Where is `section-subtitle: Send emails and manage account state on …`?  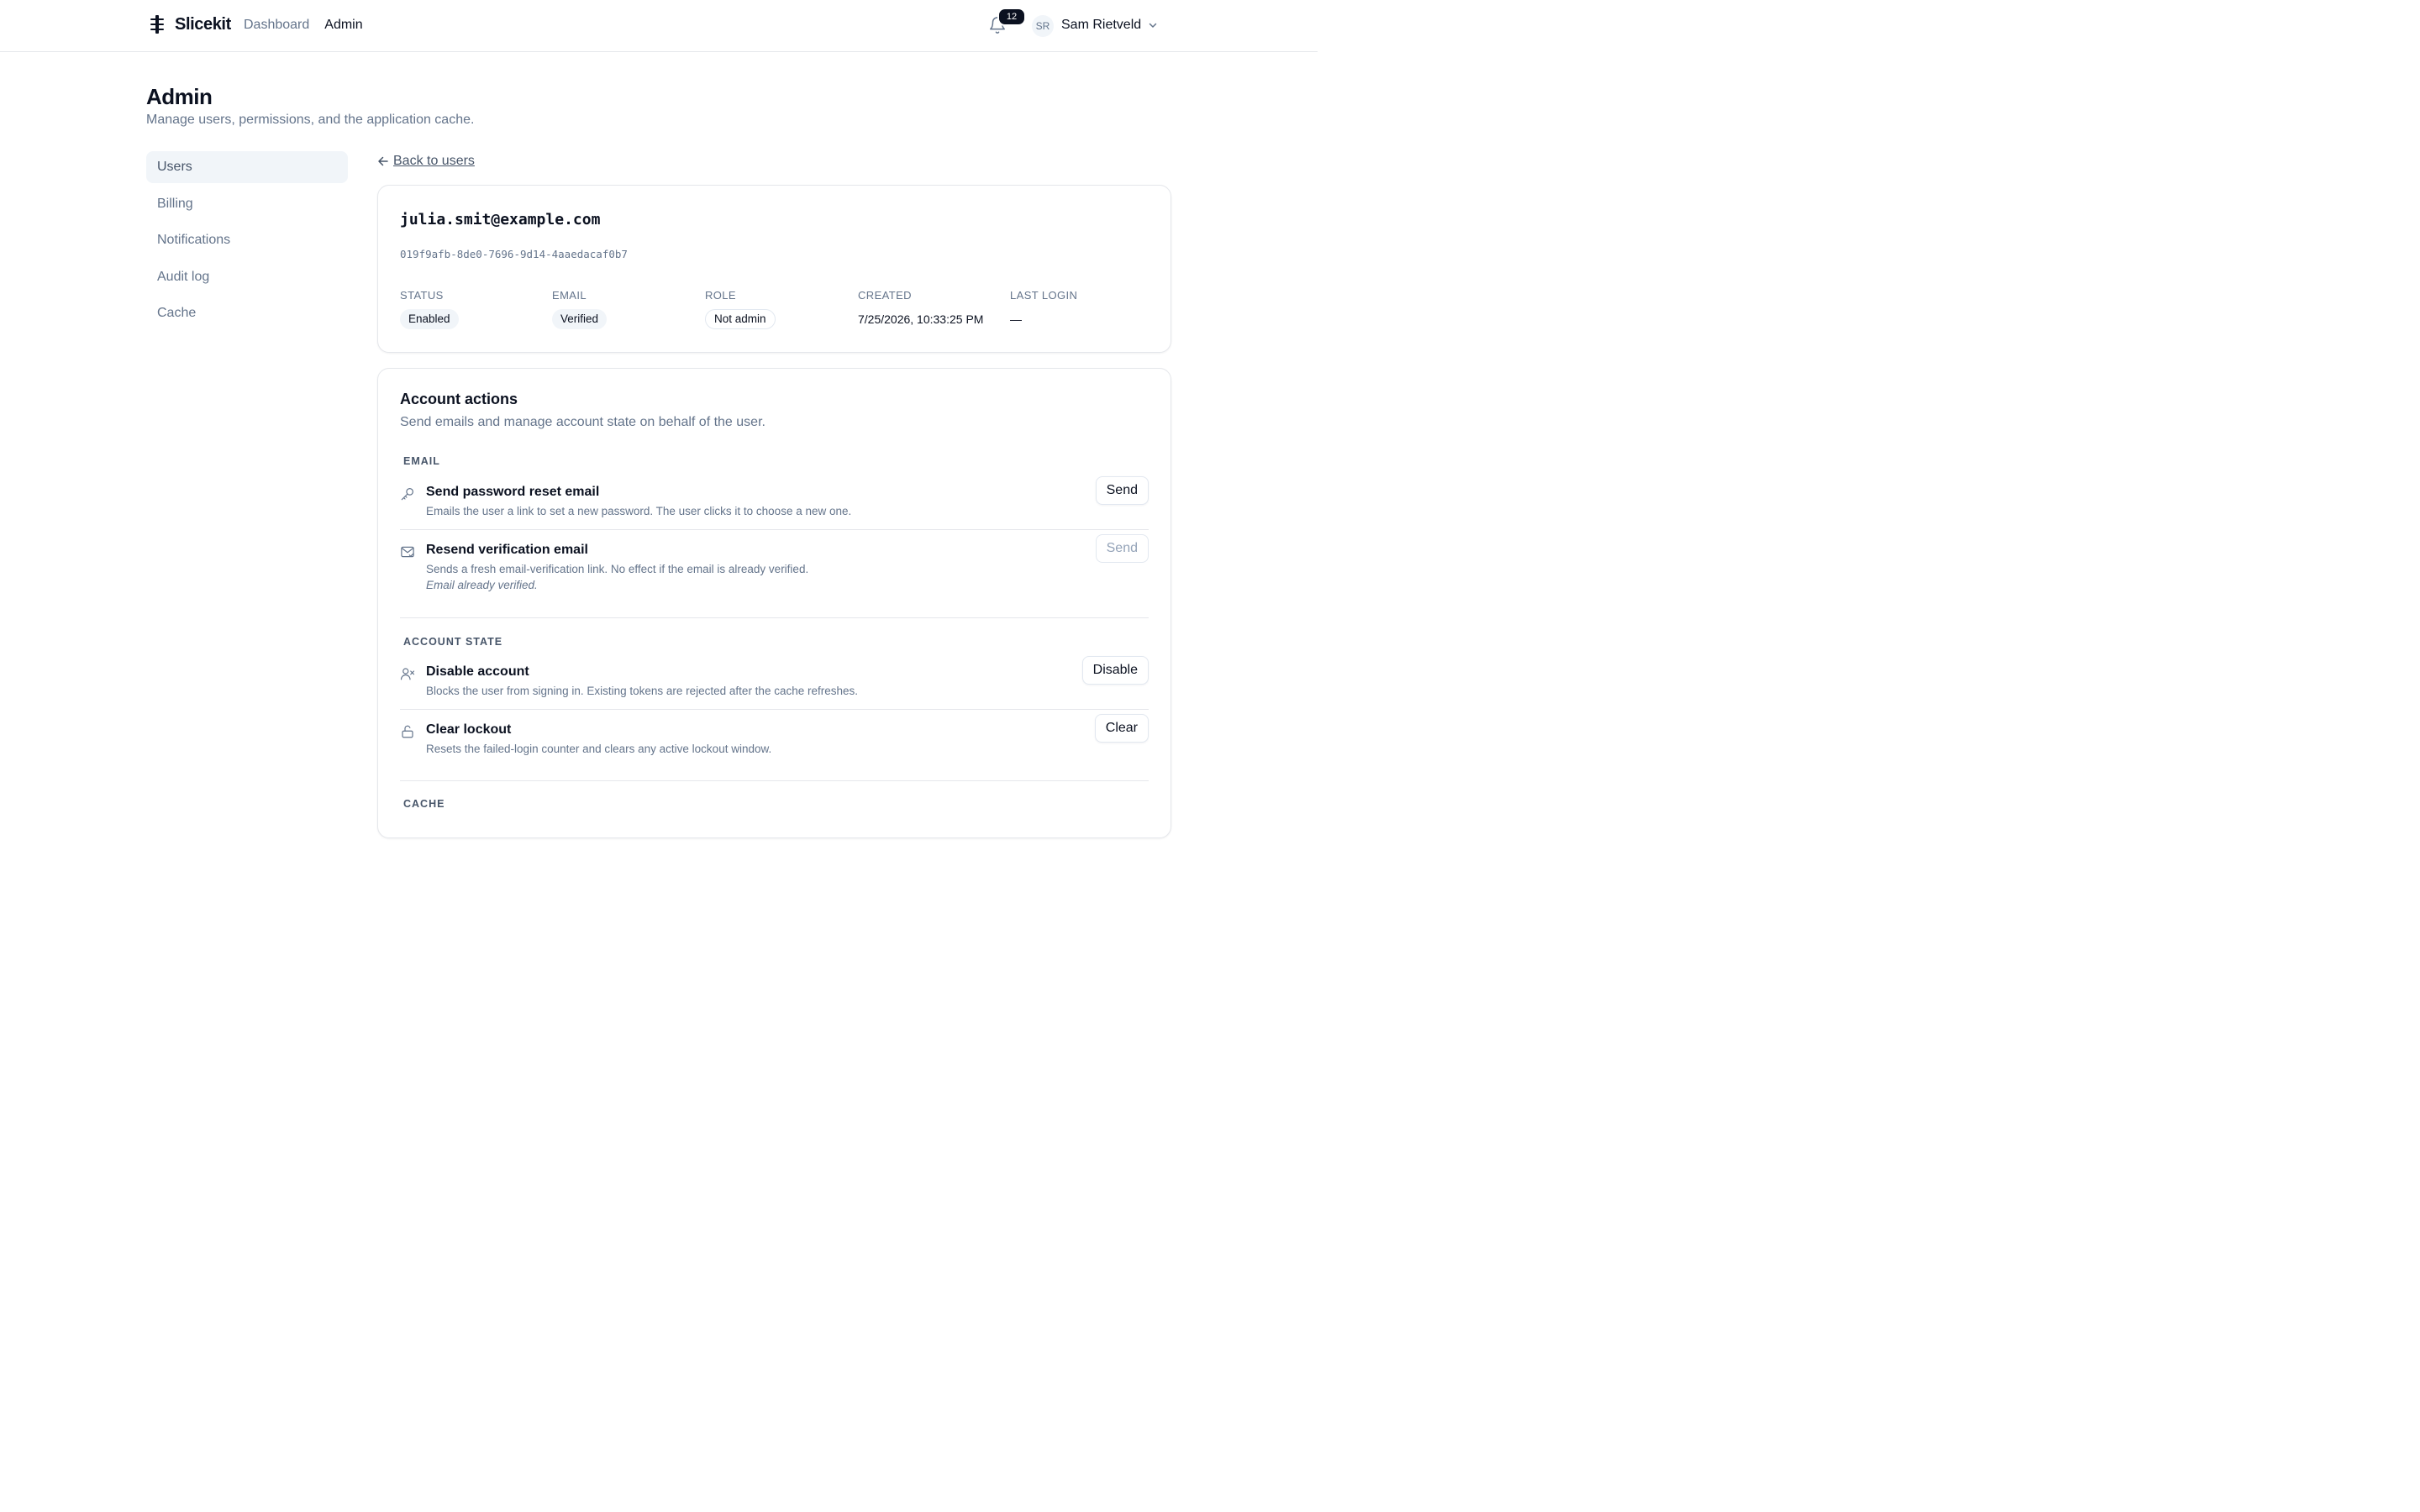 section-subtitle: Send emails and manage account state on … is located at coordinates (582, 422).